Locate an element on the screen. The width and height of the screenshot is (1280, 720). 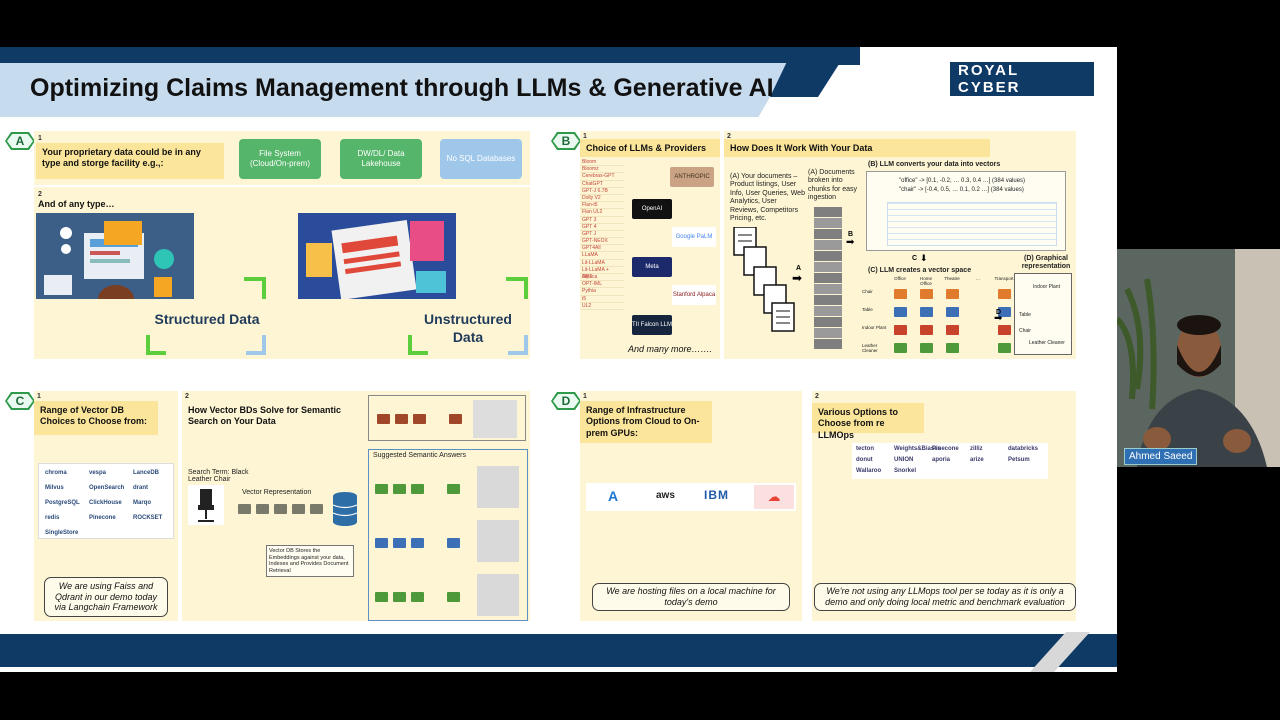
col-label: Transport is located at coordinates (1004, 278).